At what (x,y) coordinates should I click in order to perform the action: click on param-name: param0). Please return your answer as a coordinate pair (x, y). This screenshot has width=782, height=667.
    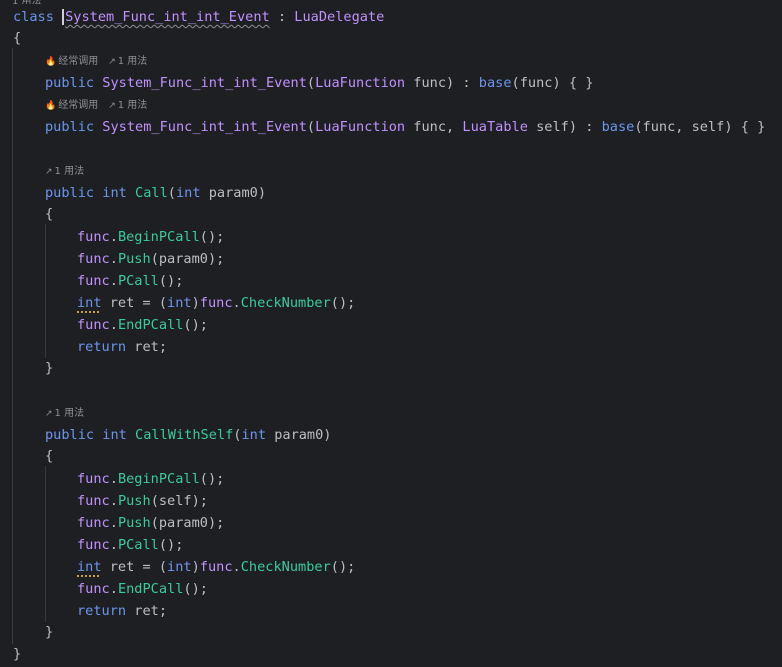
    Looking at the image, I should click on (233, 193).